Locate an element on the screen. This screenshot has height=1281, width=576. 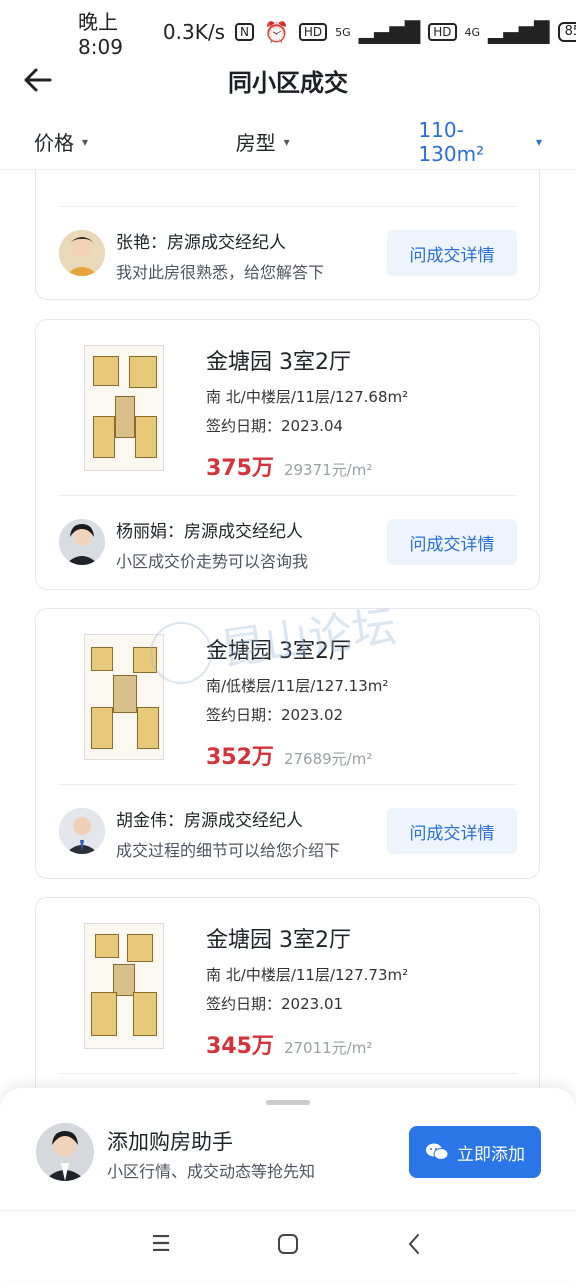
total-price: 345万 is located at coordinates (240, 1046).